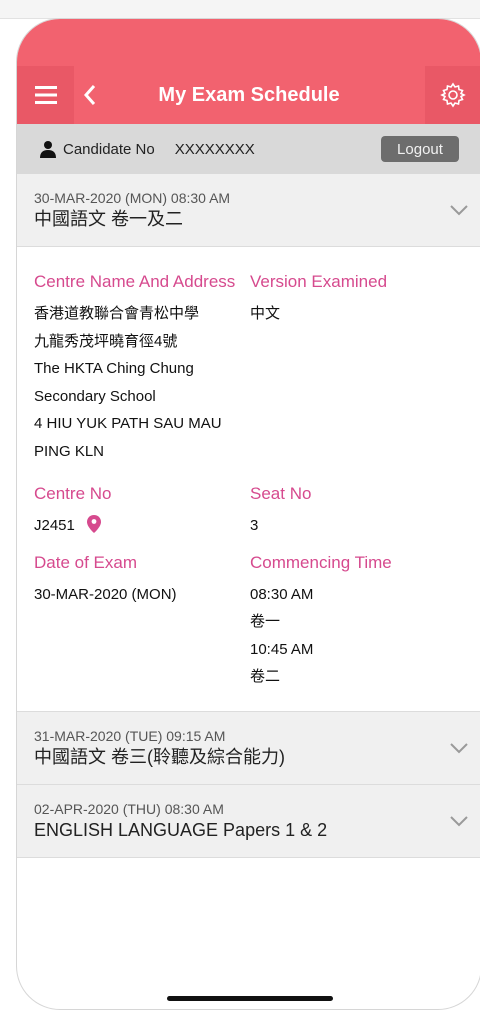 The image size is (480, 1024). I want to click on centre-address-line: 4 HIU YUK PATH SAU MAU, so click(128, 423).